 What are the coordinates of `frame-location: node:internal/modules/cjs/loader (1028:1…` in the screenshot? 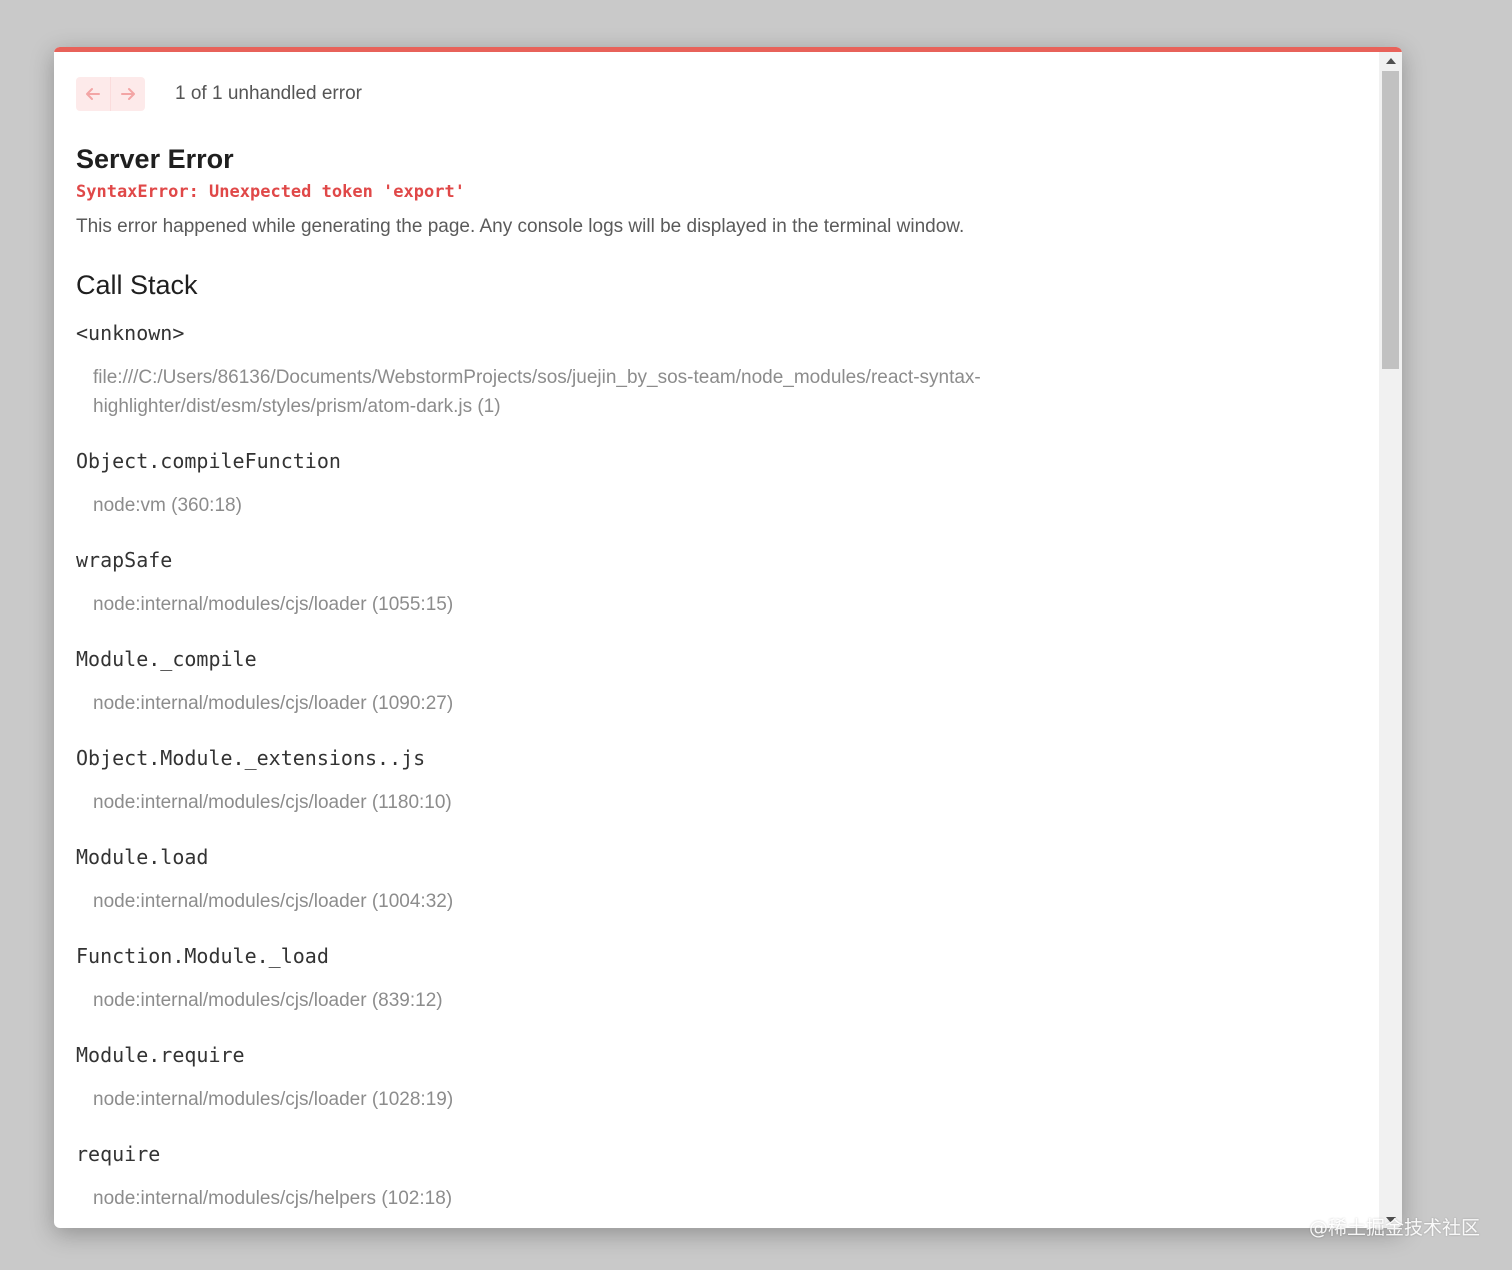 It's located at (563, 1099).